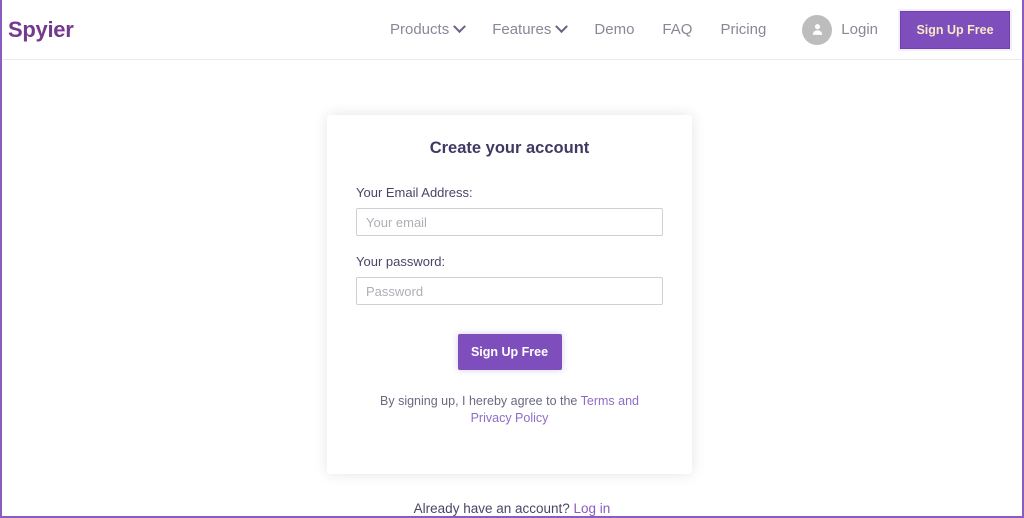  I want to click on brand-logo: Spyier, so click(41, 30).